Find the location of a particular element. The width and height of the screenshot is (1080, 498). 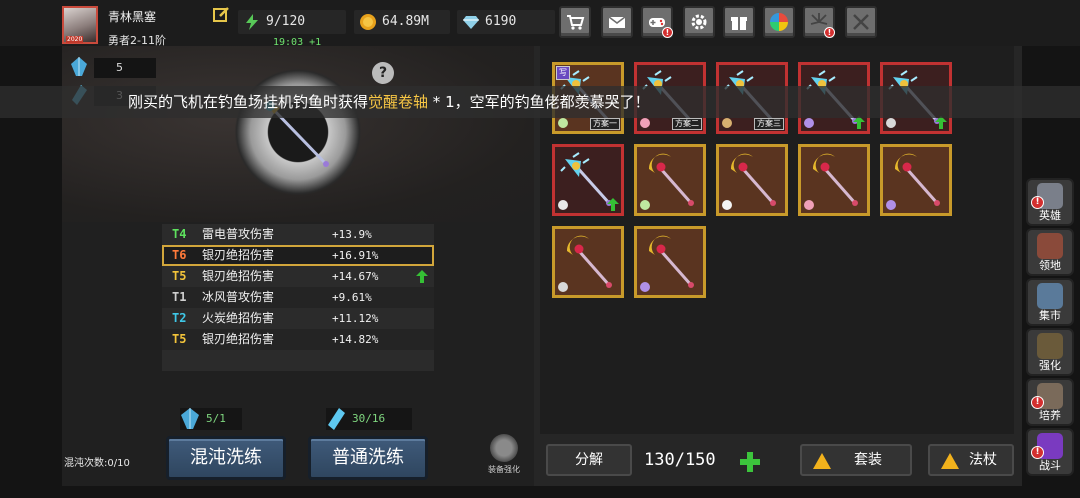

energy-icon is located at coordinates (252, 22).